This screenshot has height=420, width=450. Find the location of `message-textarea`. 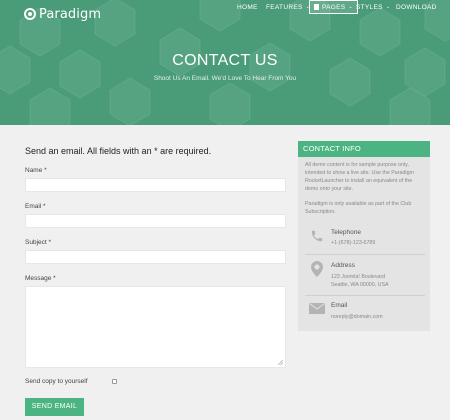

message-textarea is located at coordinates (155, 327).